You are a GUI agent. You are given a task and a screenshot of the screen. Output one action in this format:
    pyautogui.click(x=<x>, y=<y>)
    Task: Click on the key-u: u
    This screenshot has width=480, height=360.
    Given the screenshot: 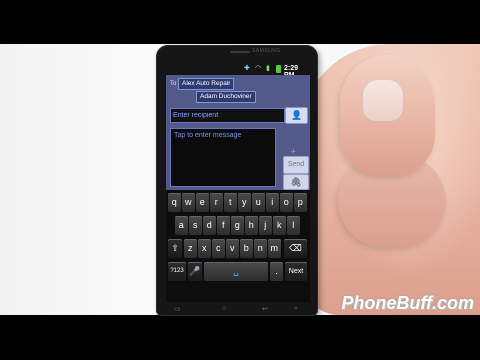 What is the action you would take?
    pyautogui.click(x=258, y=202)
    